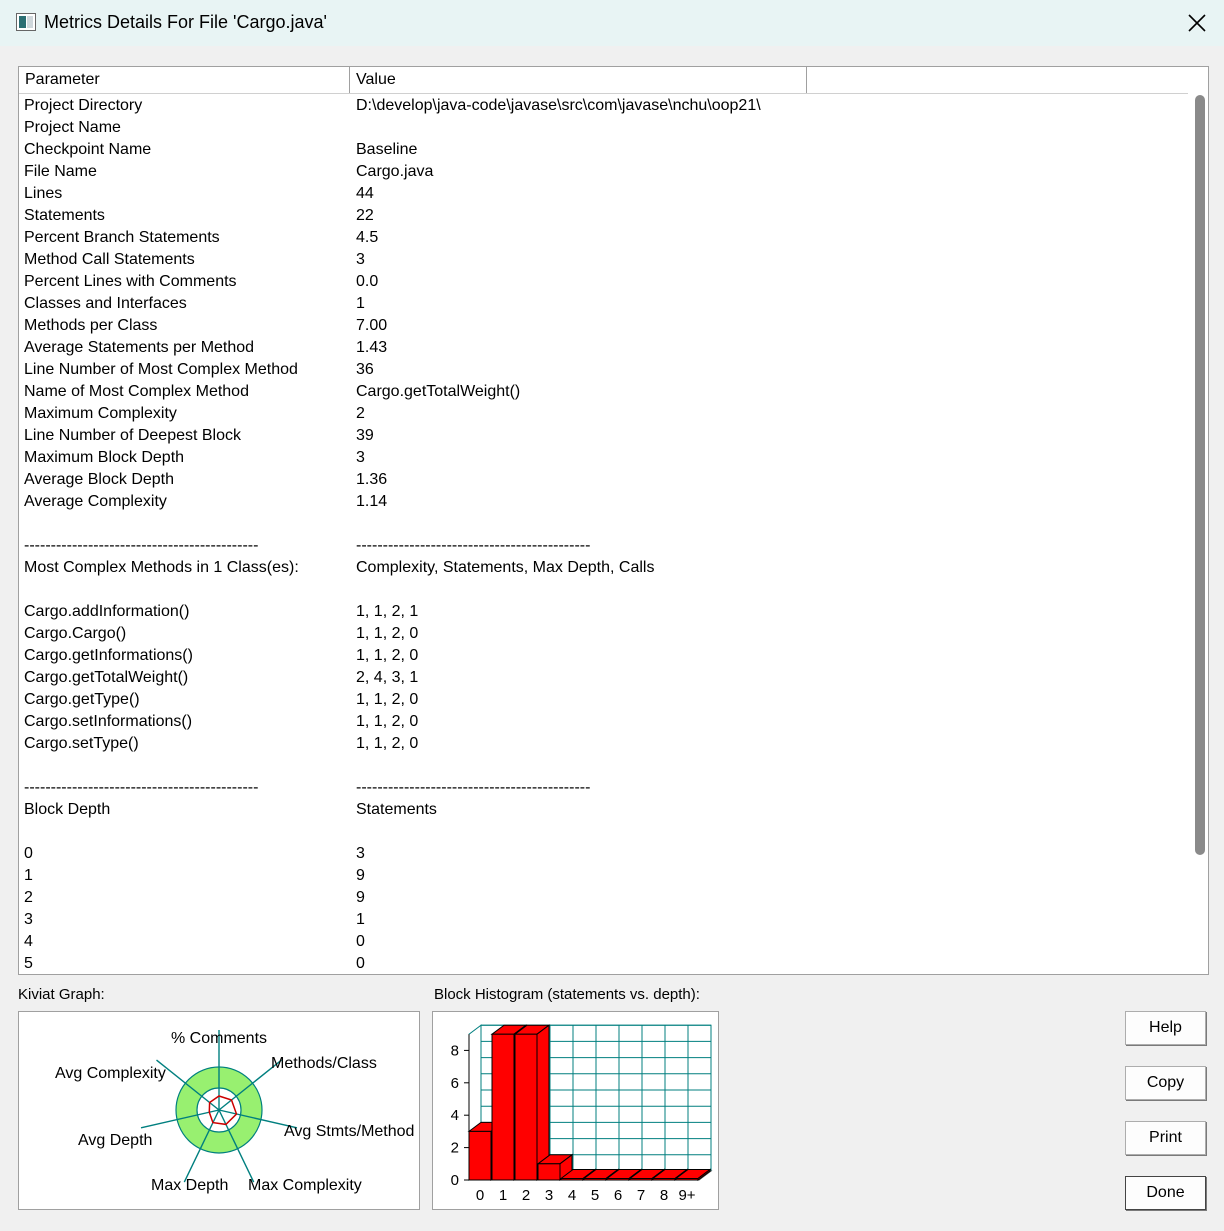 Image resolution: width=1224 pixels, height=1231 pixels. What do you see at coordinates (1165, 1193) in the screenshot?
I see `done-button: Done` at bounding box center [1165, 1193].